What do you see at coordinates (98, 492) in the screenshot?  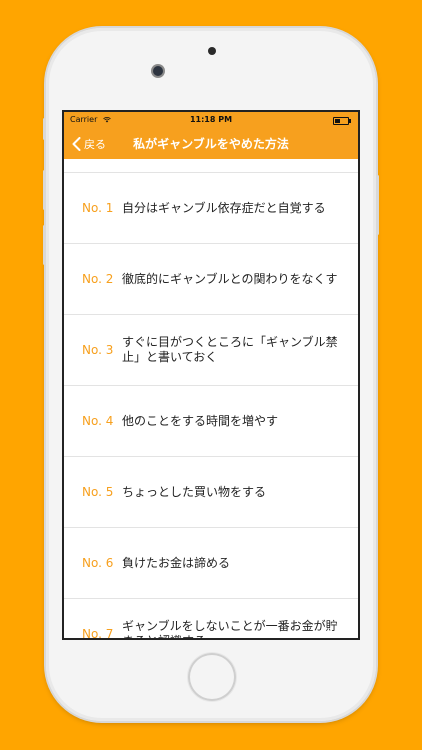 I see `item-number: No. 5` at bounding box center [98, 492].